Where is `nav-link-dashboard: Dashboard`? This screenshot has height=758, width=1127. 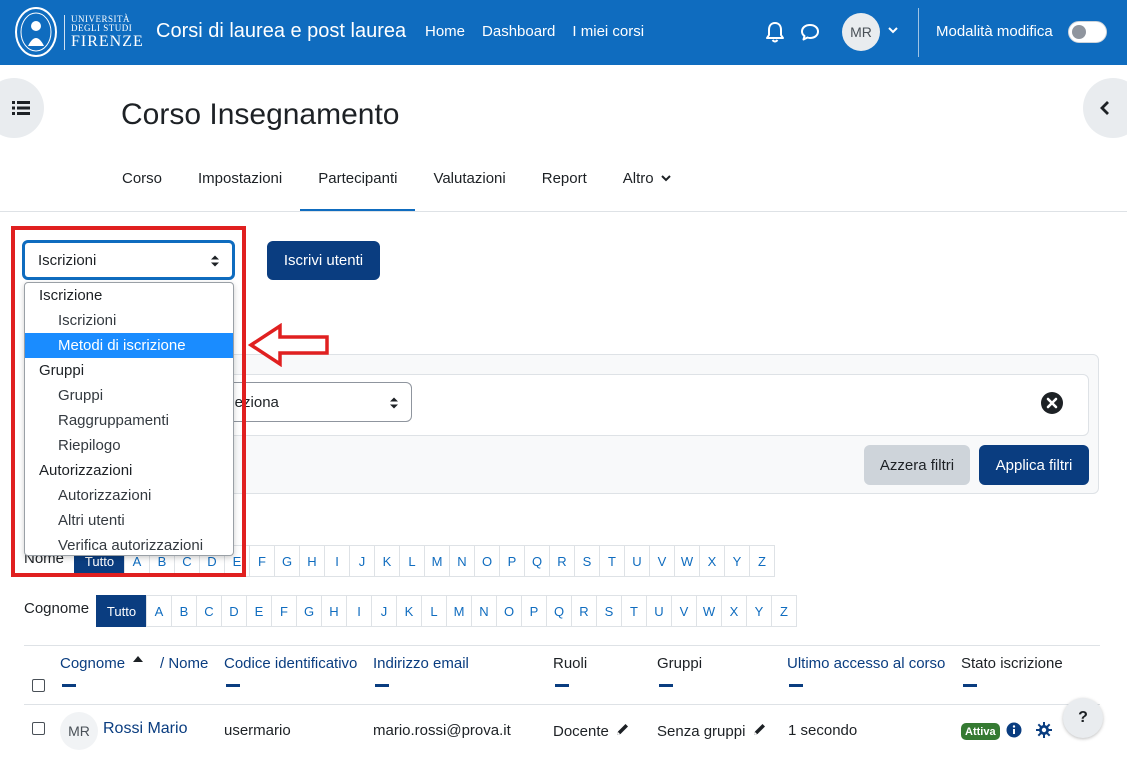 nav-link-dashboard: Dashboard is located at coordinates (518, 31).